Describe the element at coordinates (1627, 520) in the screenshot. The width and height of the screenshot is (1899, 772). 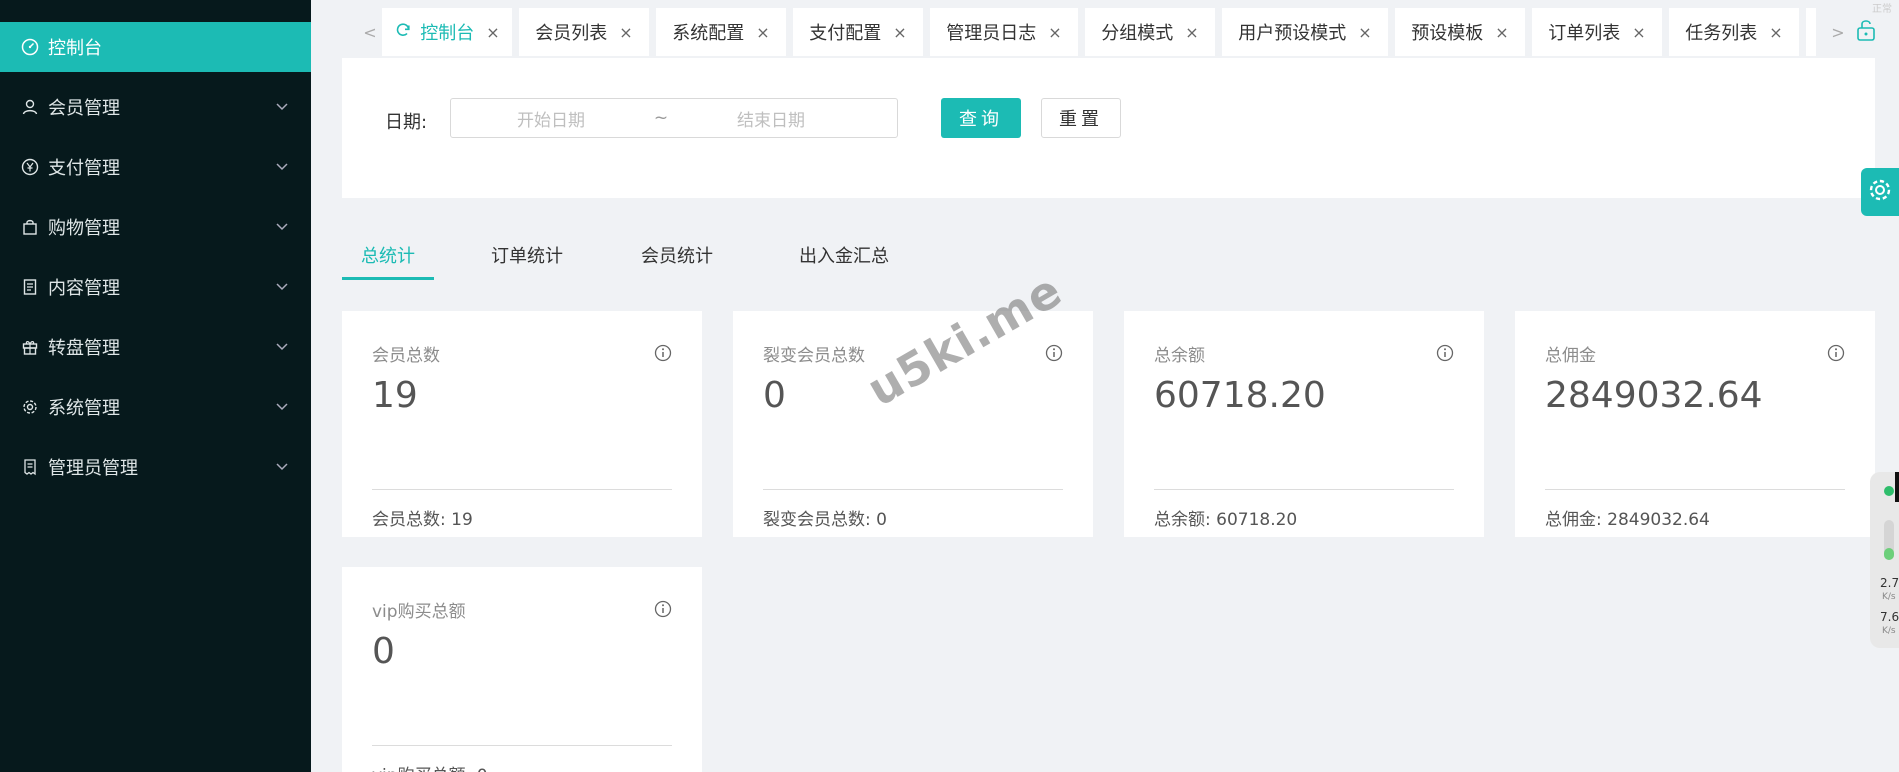
I see `card-footer: 总佣金: 2849032.64` at that location.